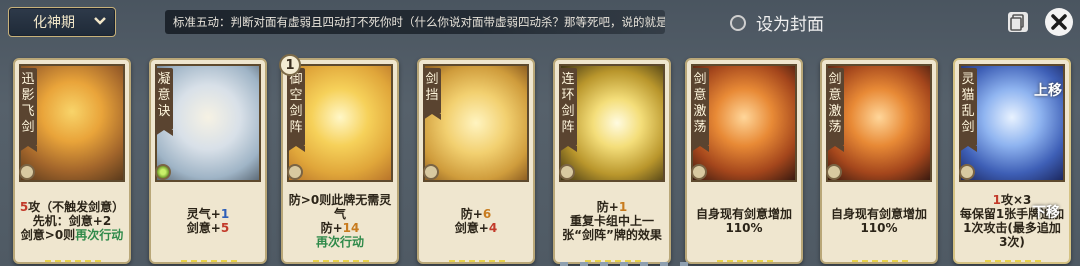 The width and height of the screenshot is (1080, 266). Describe the element at coordinates (1059, 27) in the screenshot. I see `close-icon` at that location.